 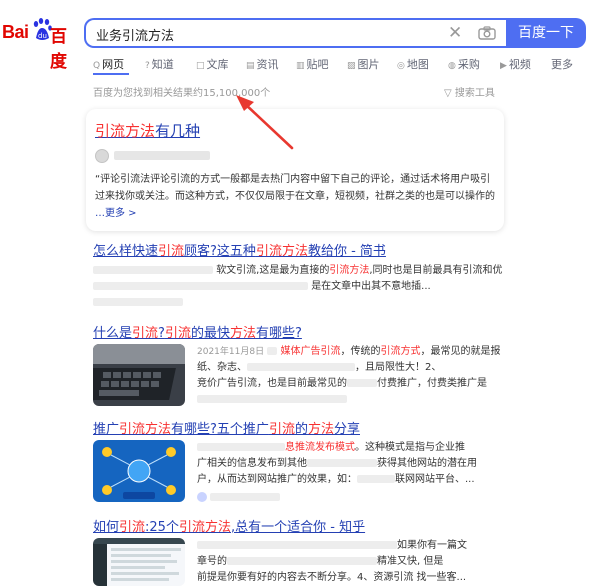 I want to click on result-source, so click(x=350, y=498).